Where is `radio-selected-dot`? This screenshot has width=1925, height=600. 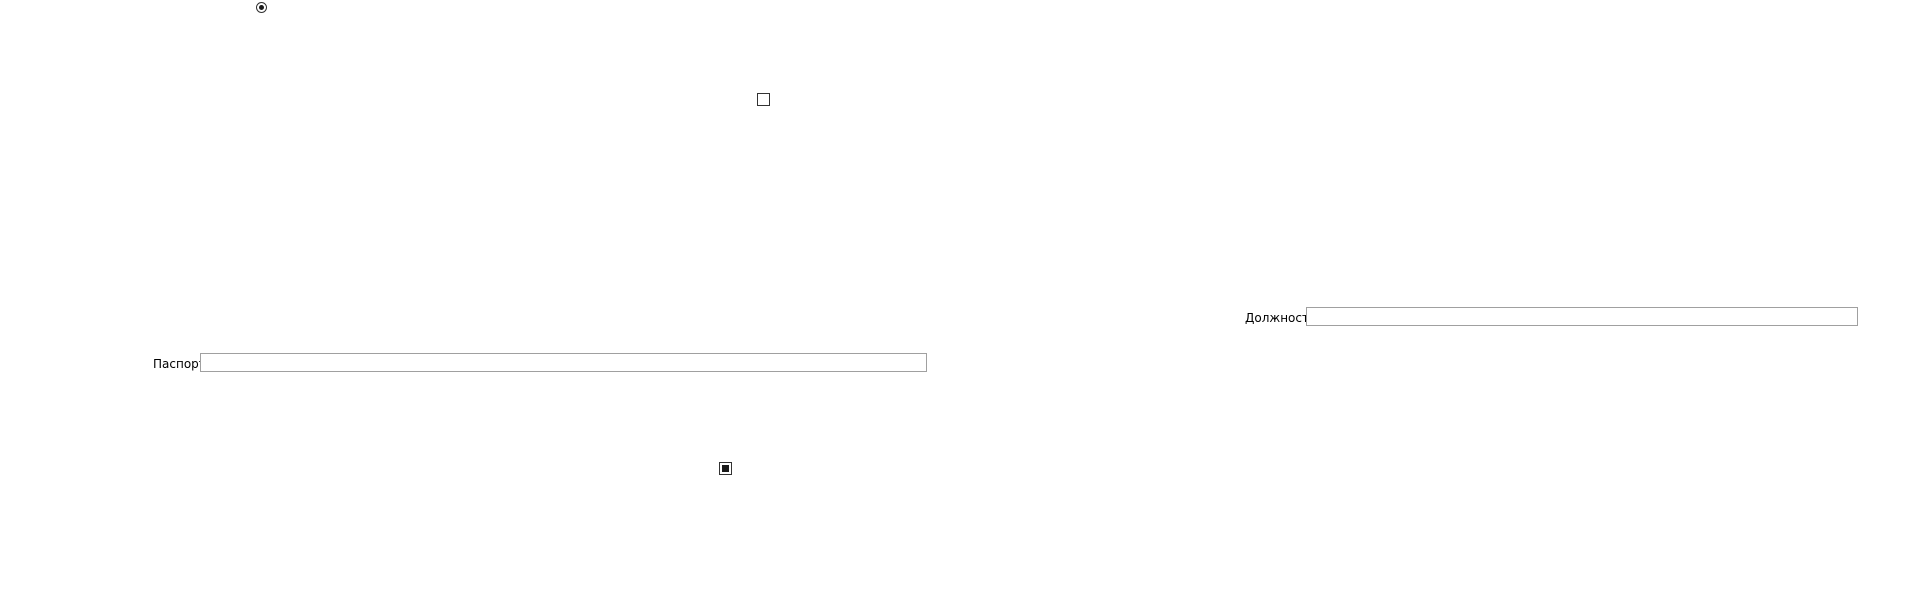 radio-selected-dot is located at coordinates (261, 7).